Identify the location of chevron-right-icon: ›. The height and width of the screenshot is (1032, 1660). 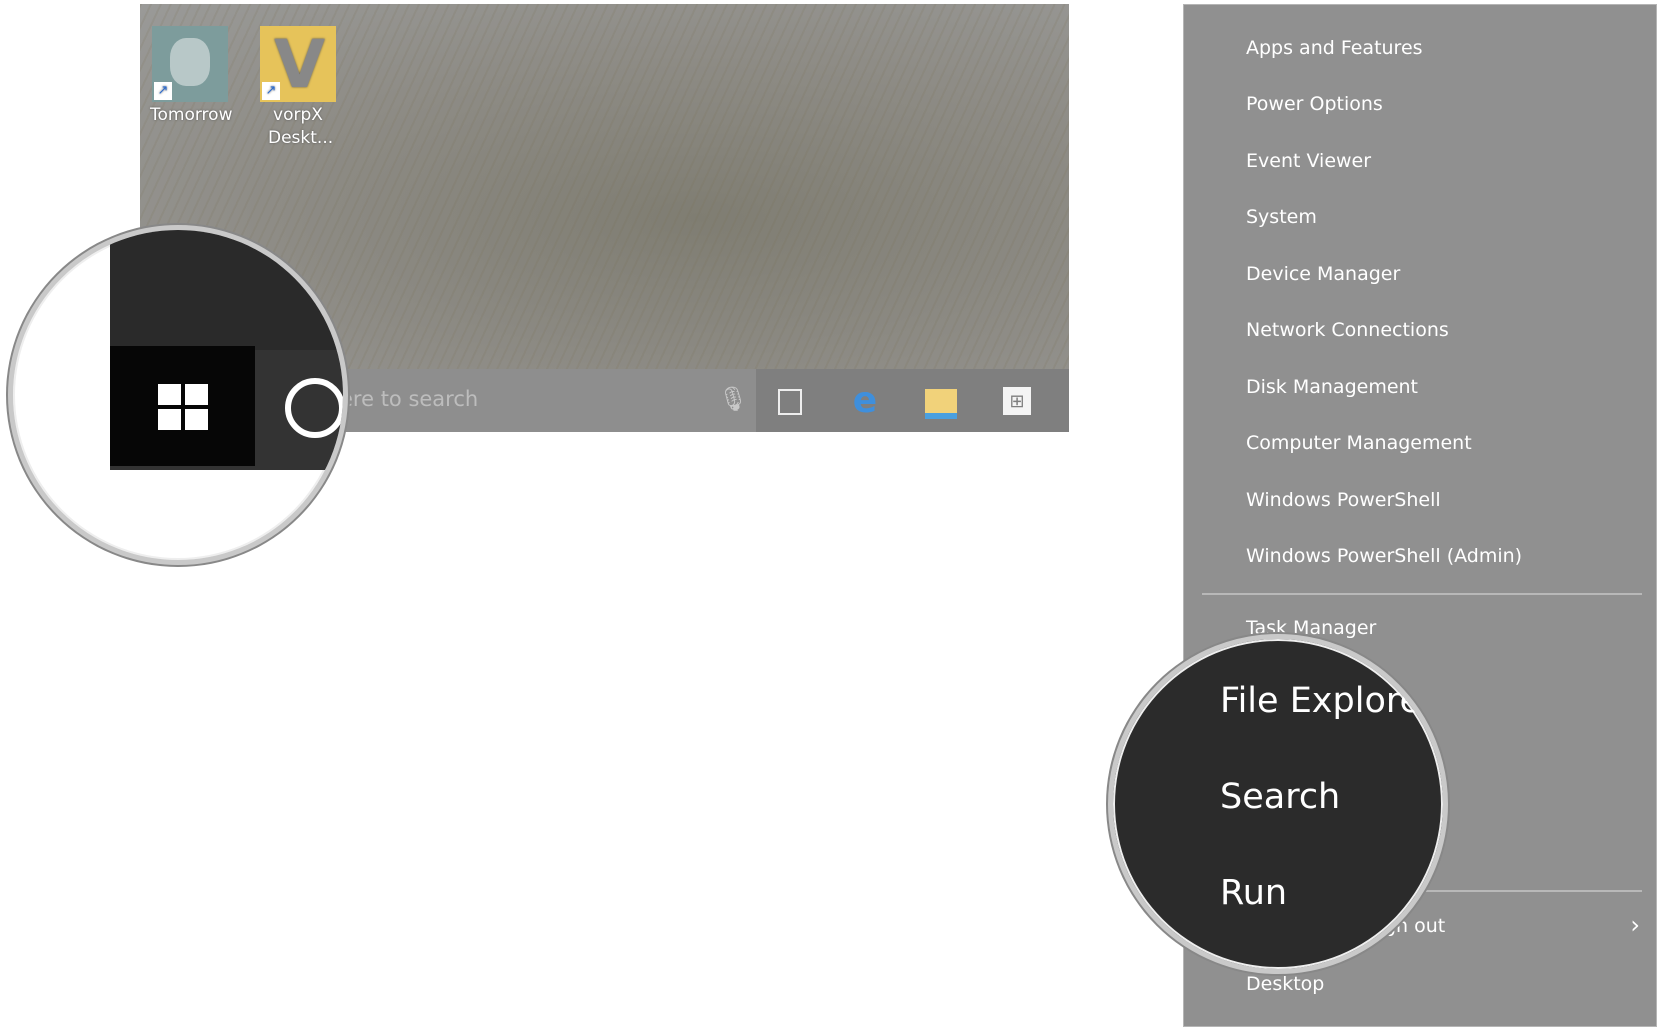
(1635, 925).